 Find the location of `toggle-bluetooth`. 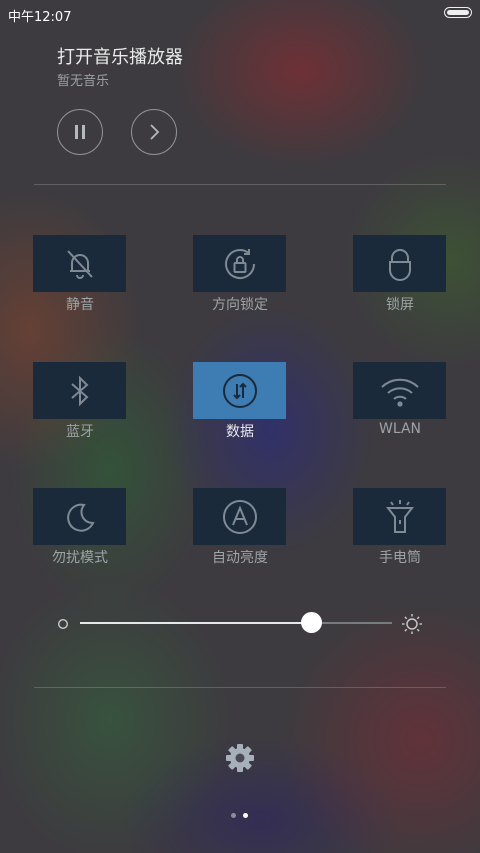

toggle-bluetooth is located at coordinates (79, 390).